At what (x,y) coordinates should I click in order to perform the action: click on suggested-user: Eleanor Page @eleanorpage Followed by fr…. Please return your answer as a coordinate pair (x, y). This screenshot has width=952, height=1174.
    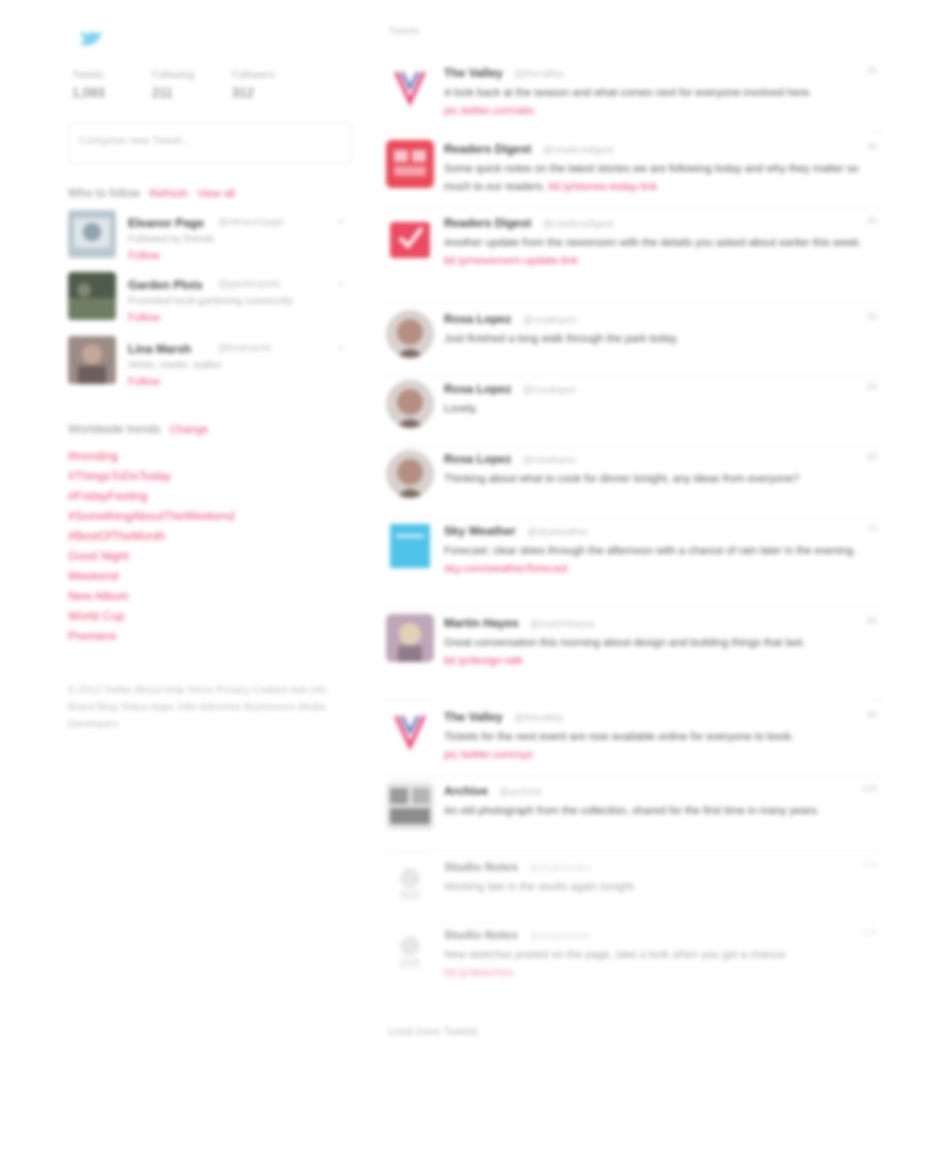
    Looking at the image, I should click on (211, 238).